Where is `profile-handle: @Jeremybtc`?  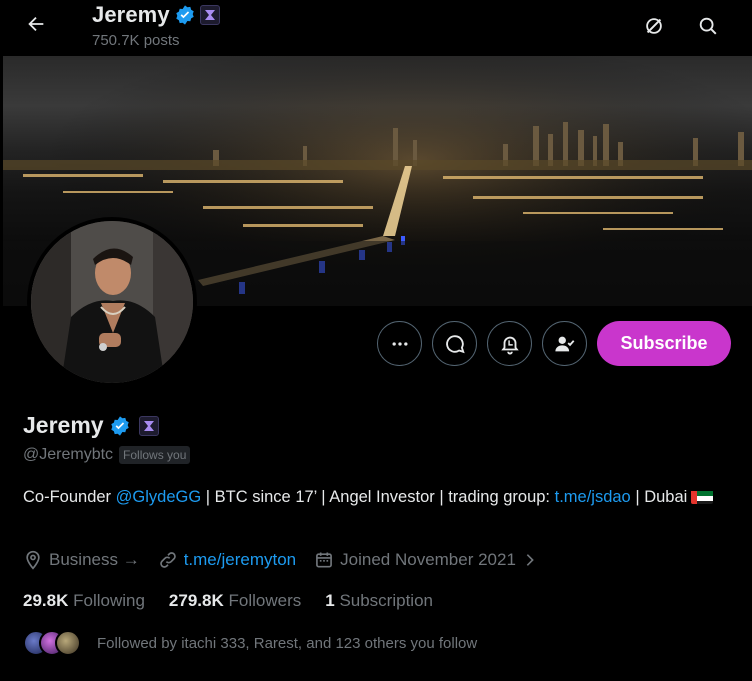
profile-handle: @Jeremybtc is located at coordinates (68, 454).